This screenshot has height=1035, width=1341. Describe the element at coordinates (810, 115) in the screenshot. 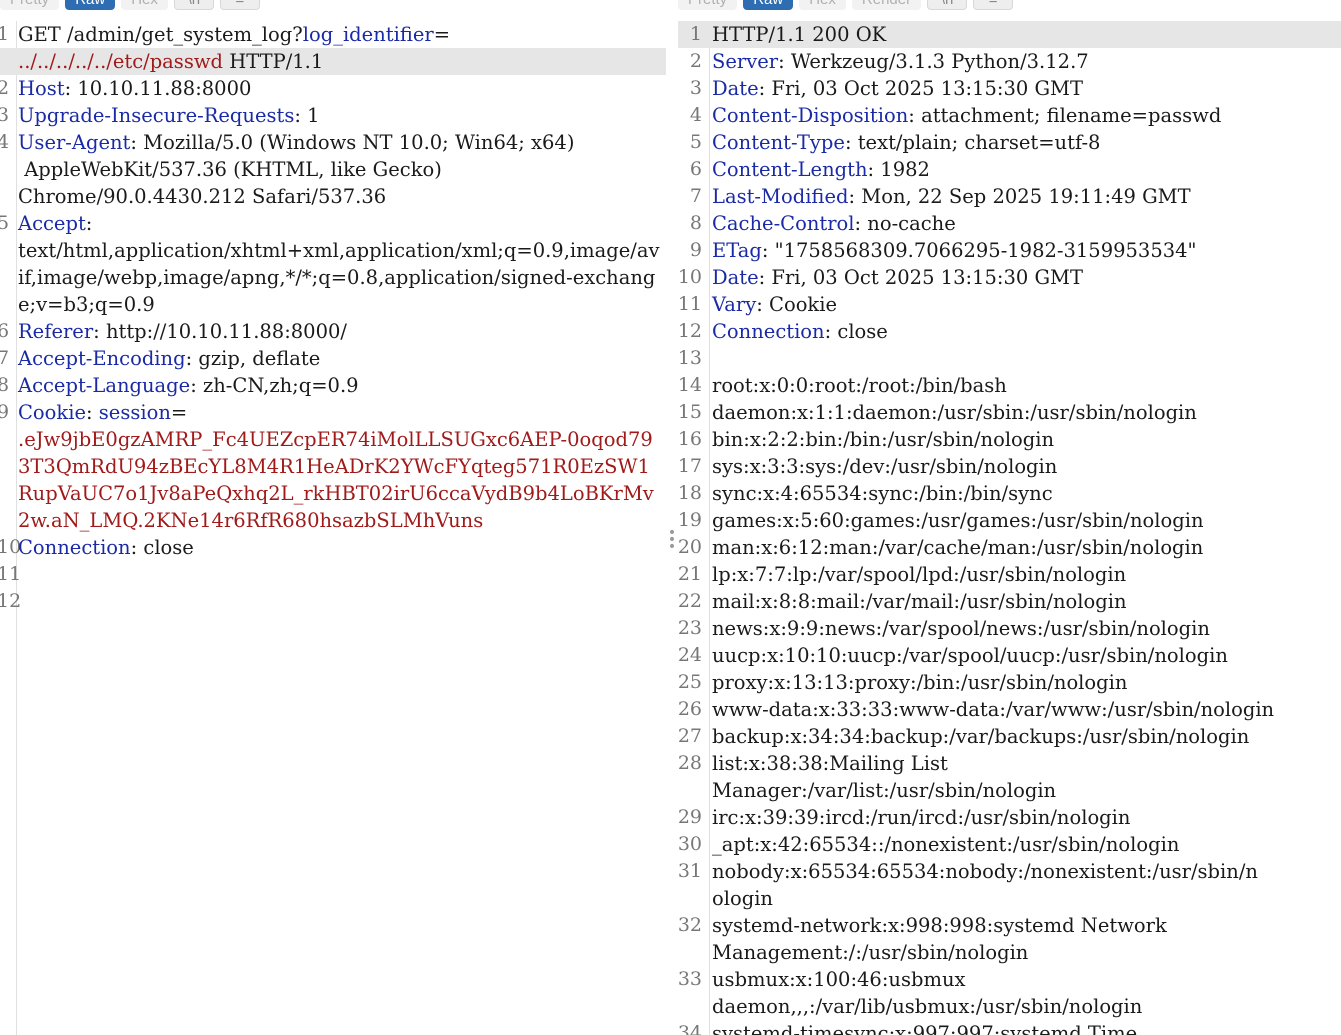

I see `header-name: Content-Disposition` at that location.